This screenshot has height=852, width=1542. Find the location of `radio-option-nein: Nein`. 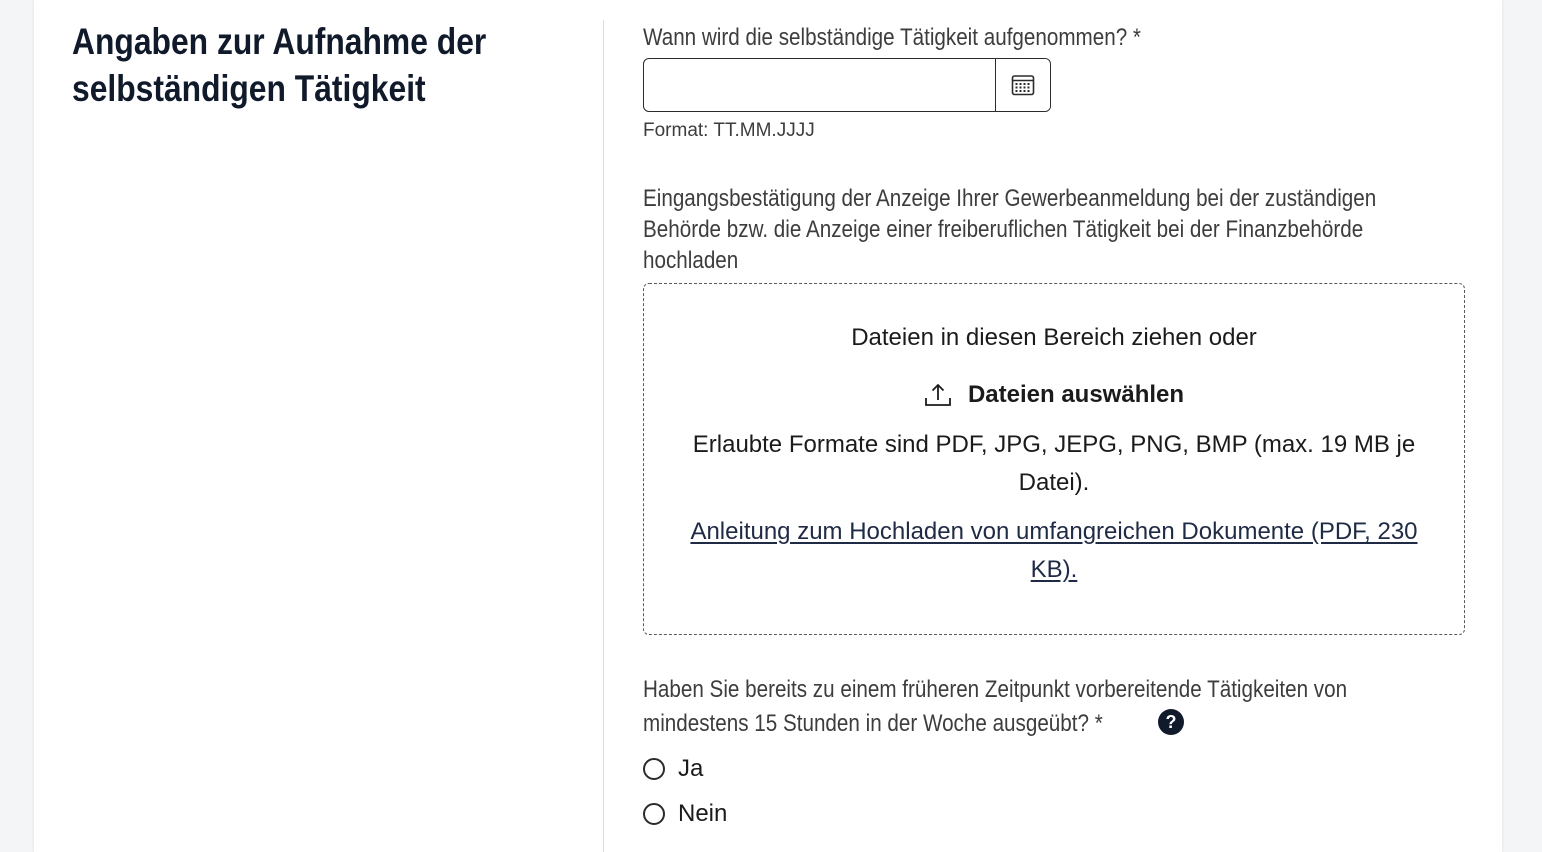

radio-option-nein: Nein is located at coordinates (685, 814).